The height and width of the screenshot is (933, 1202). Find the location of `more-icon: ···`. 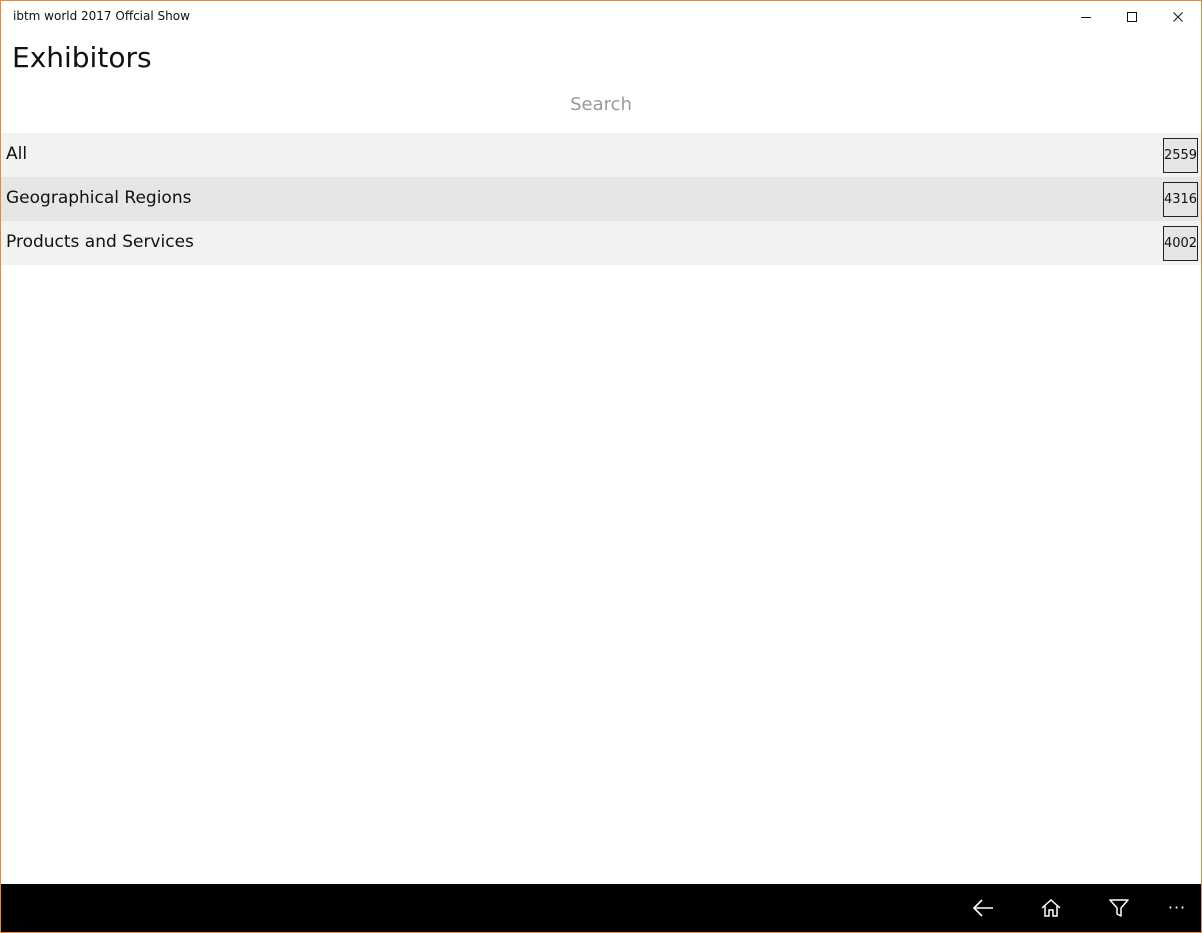

more-icon: ··· is located at coordinates (1177, 907).